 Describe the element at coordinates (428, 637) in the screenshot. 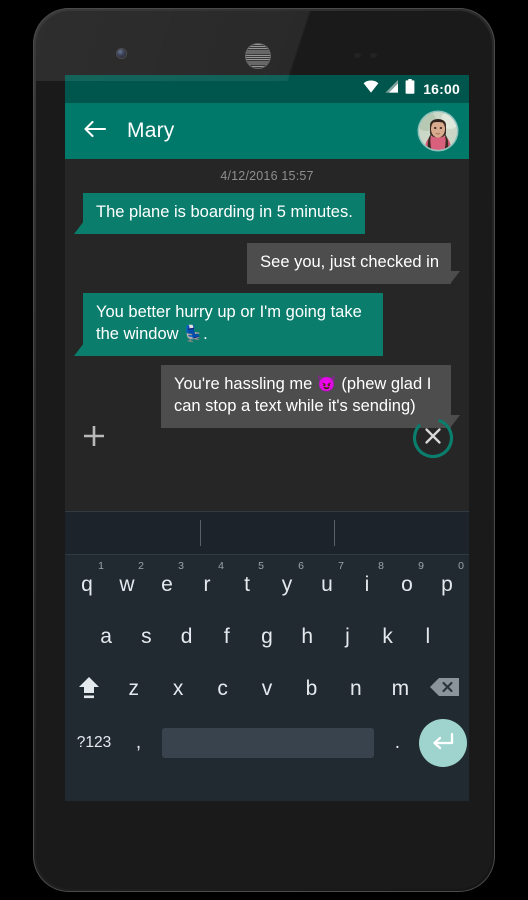

I see `key-l: l` at that location.